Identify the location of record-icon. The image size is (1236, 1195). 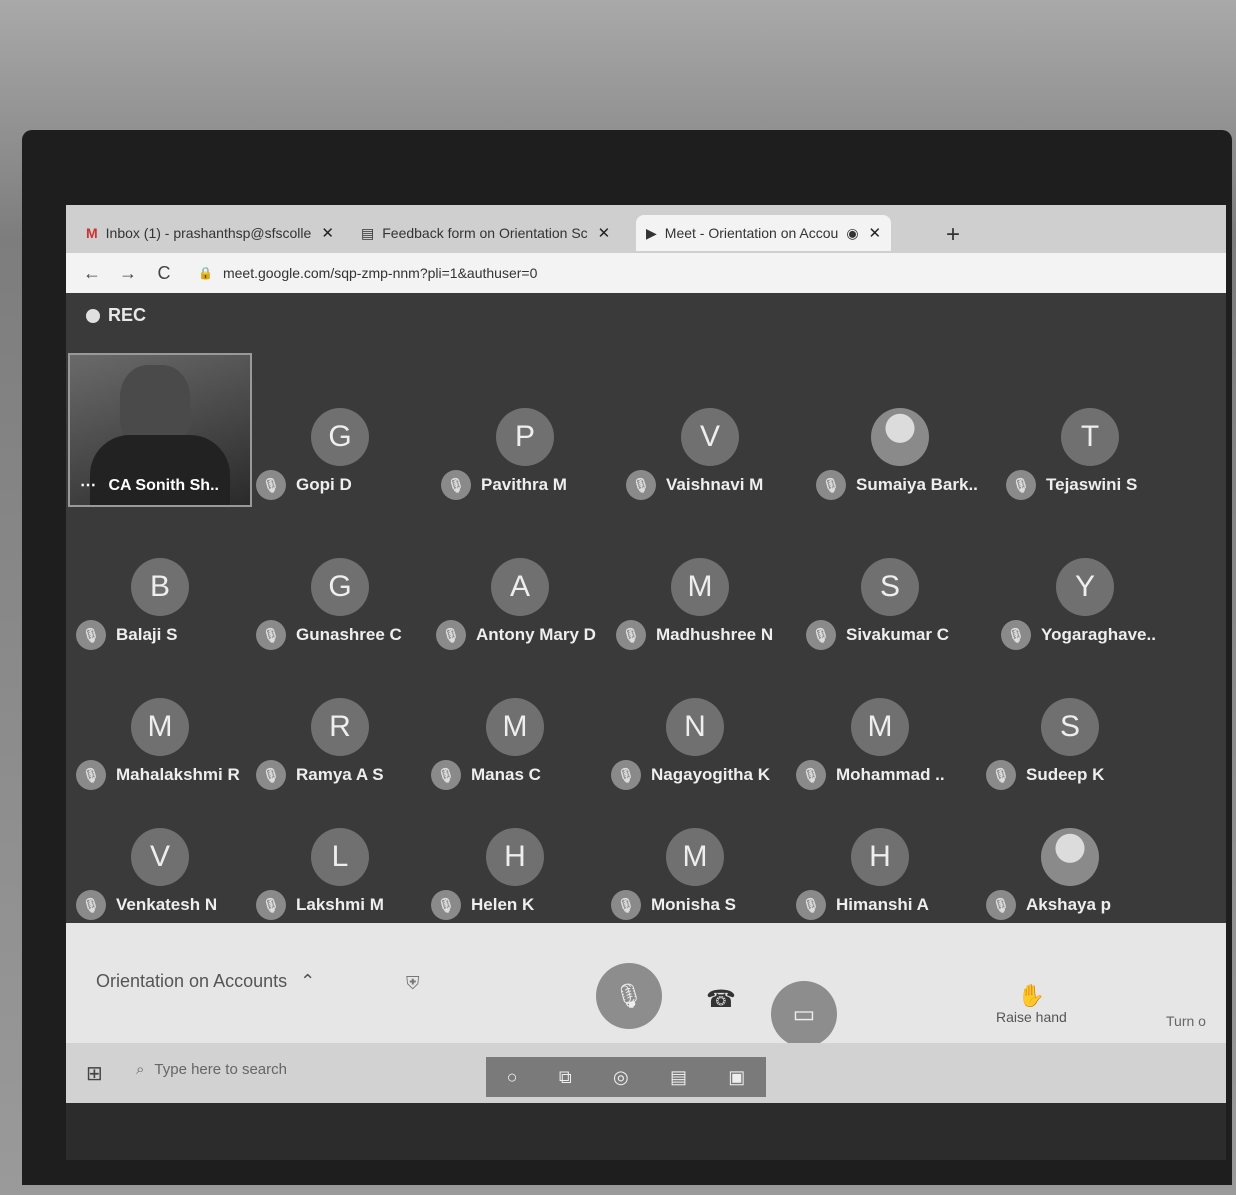
(93, 315).